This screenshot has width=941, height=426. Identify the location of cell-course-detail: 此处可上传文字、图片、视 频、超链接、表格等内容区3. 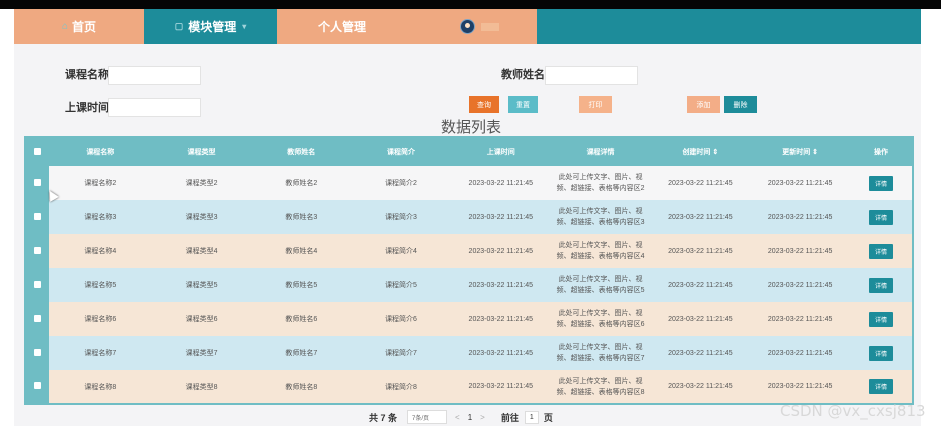
(601, 217).